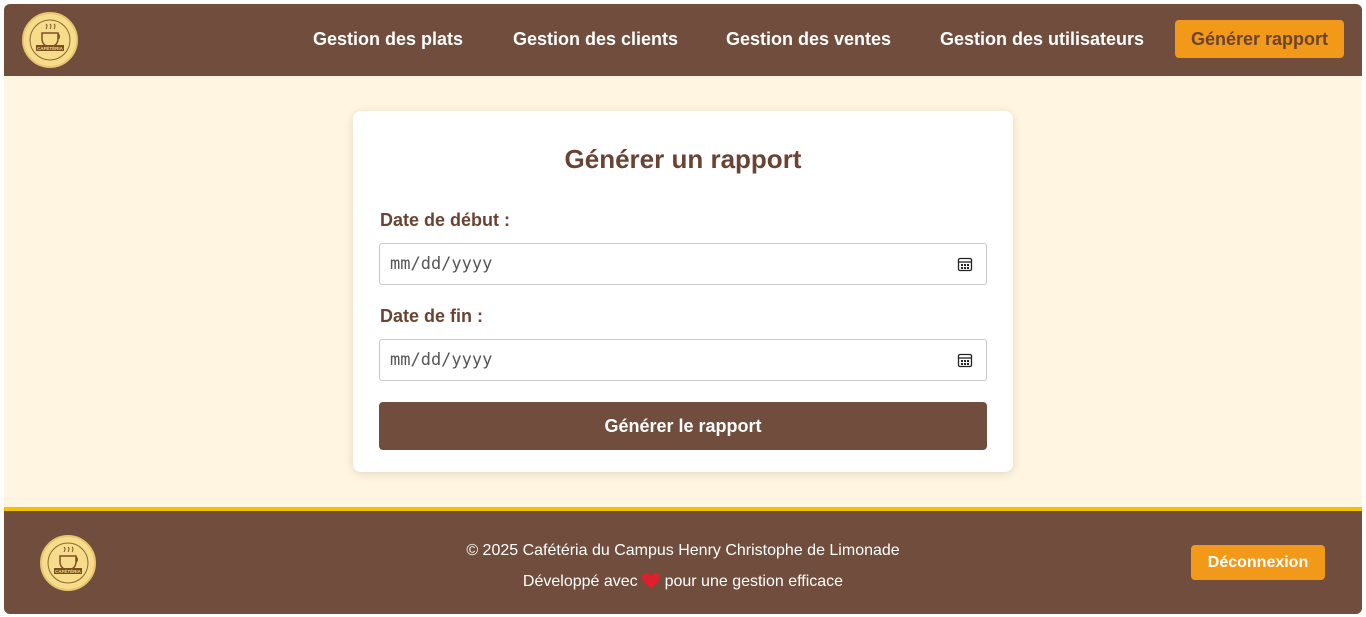 This screenshot has width=1366, height=617. Describe the element at coordinates (1258, 562) in the screenshot. I see `logout-button: Déconnexion` at that location.